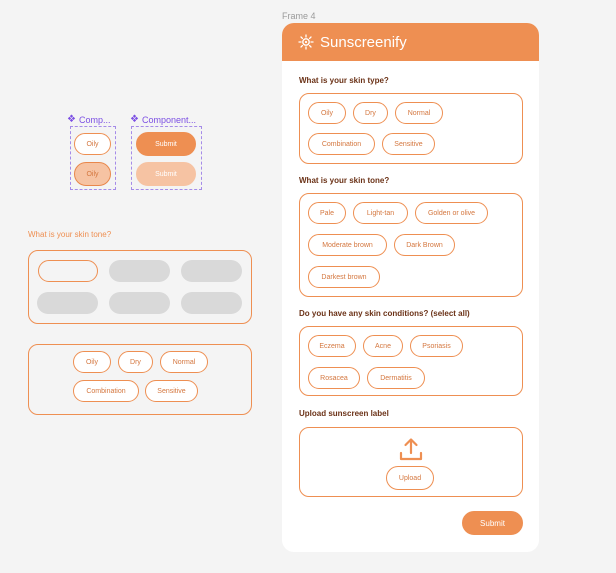  What do you see at coordinates (106, 391) in the screenshot?
I see `skin-type-chip: Combination` at bounding box center [106, 391].